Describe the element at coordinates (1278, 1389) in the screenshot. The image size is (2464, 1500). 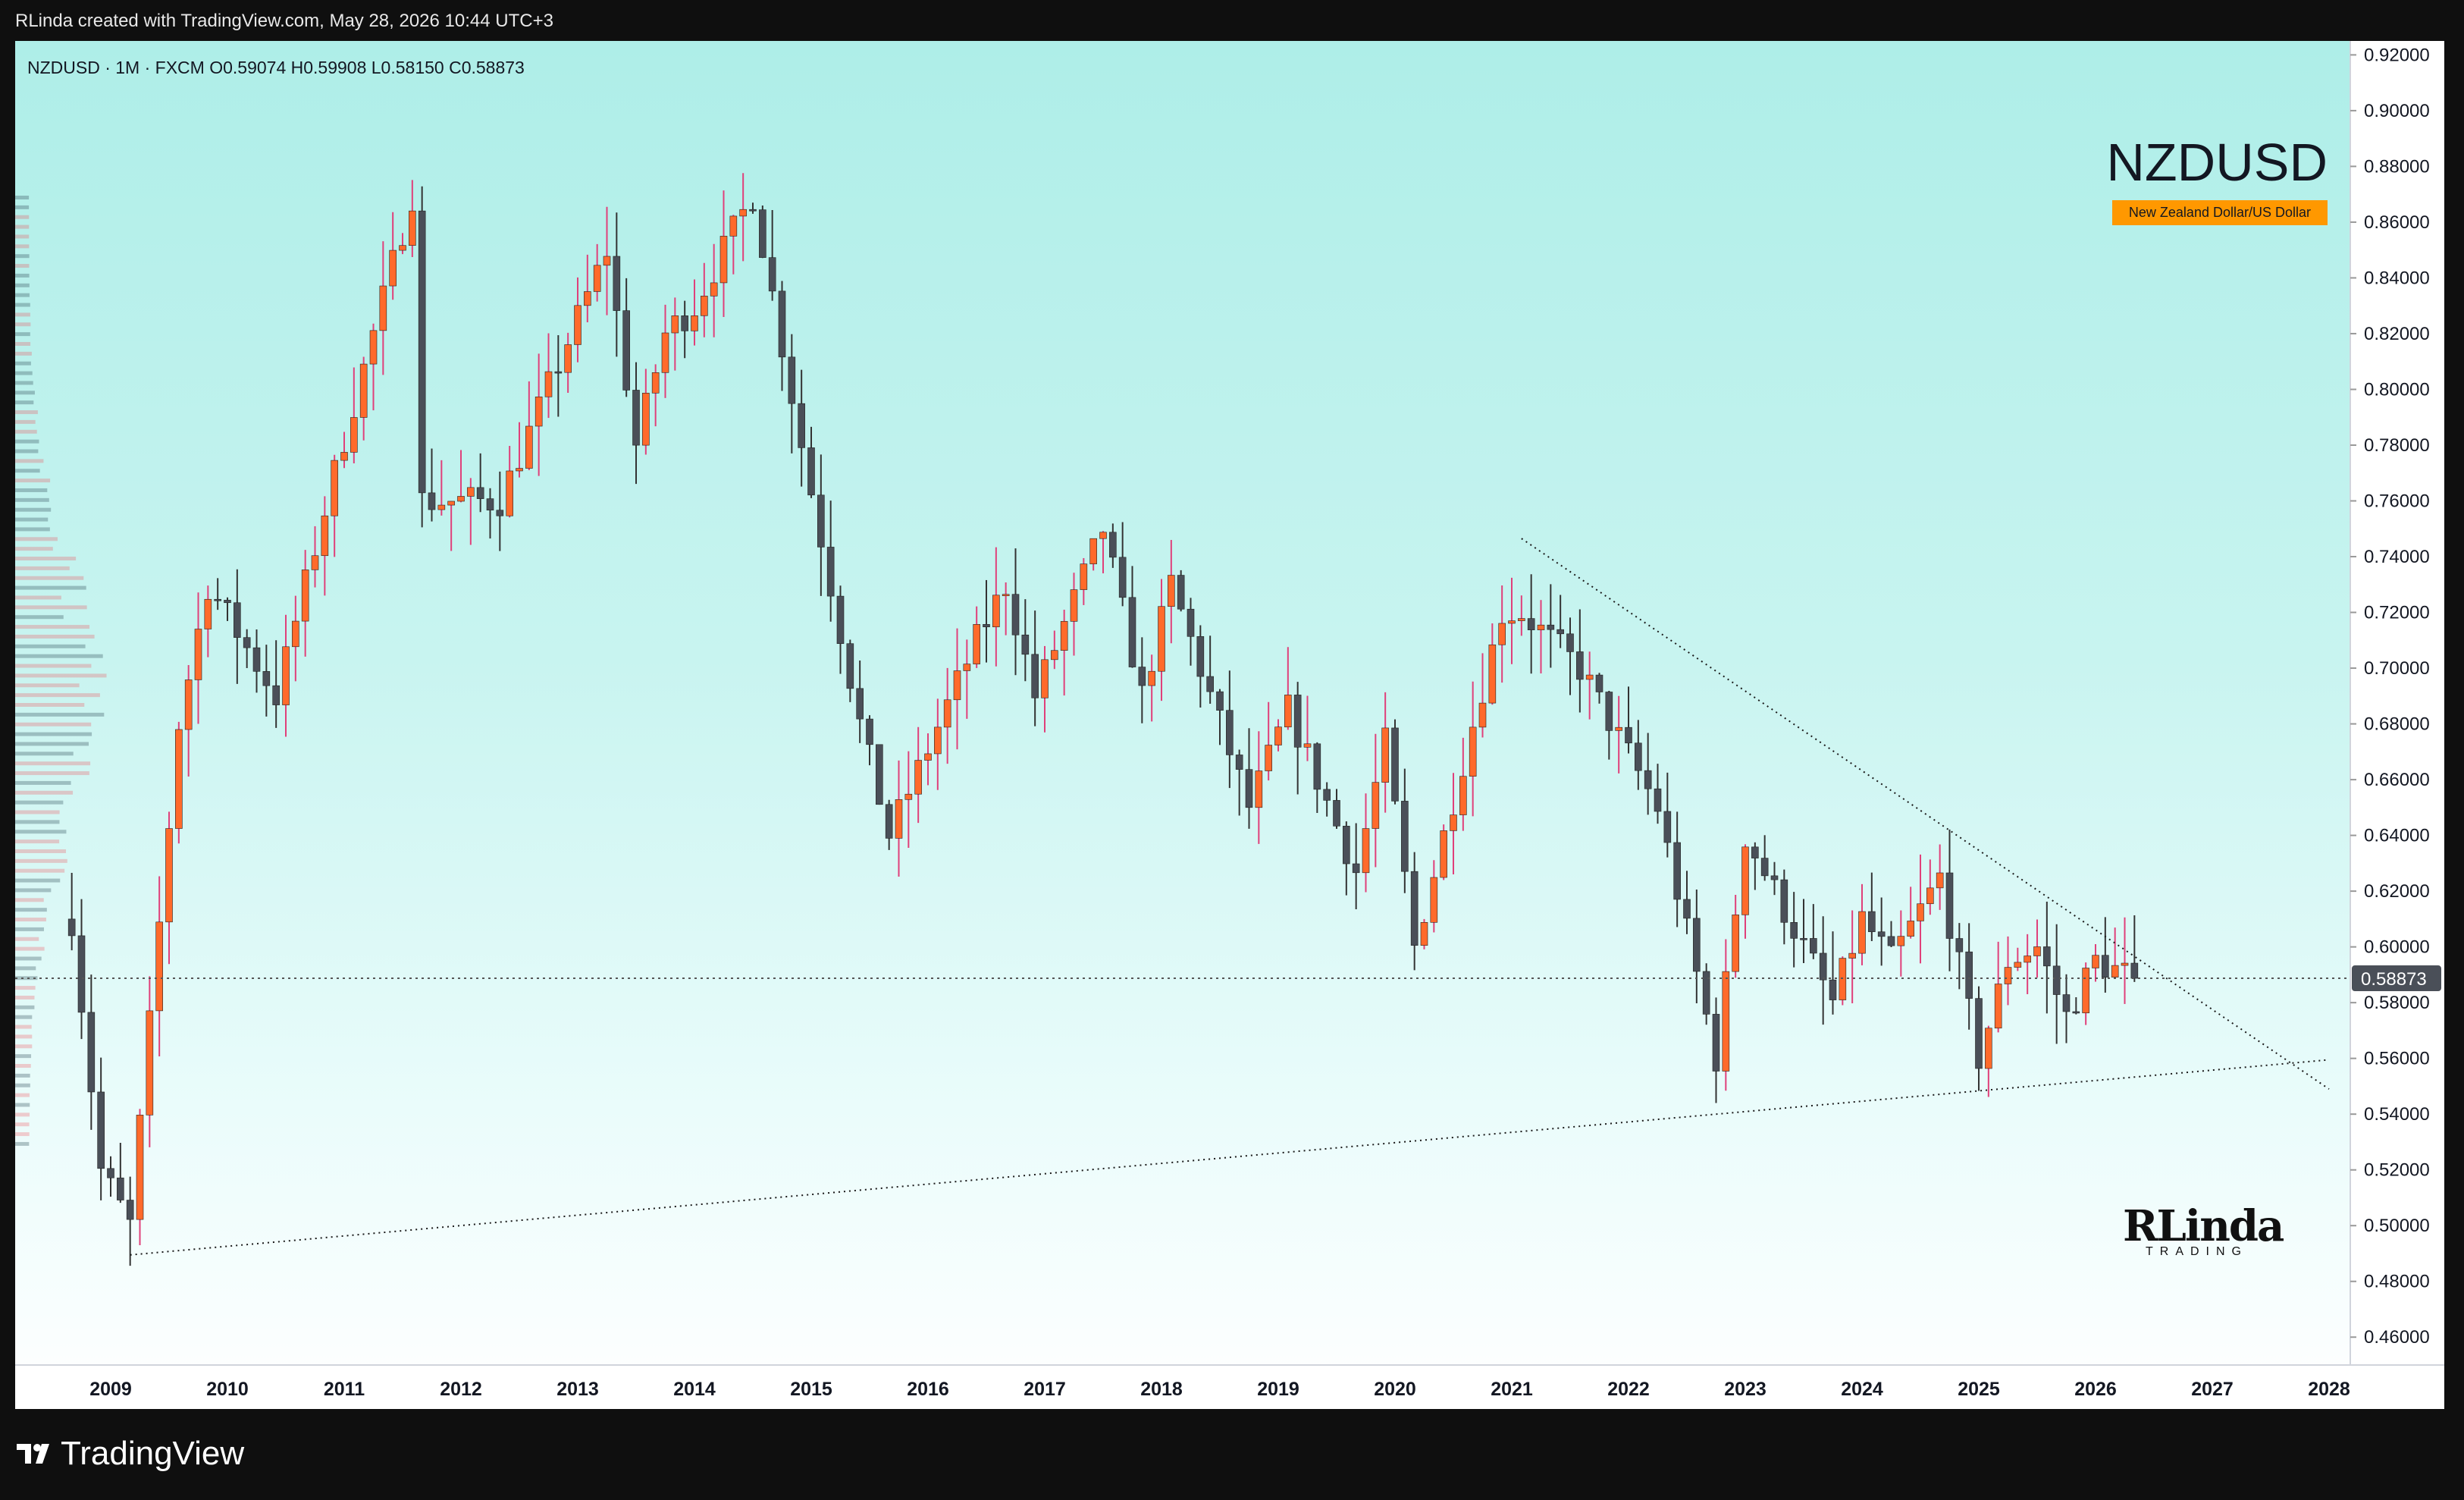
I see `time-tick-label: 2019` at that location.